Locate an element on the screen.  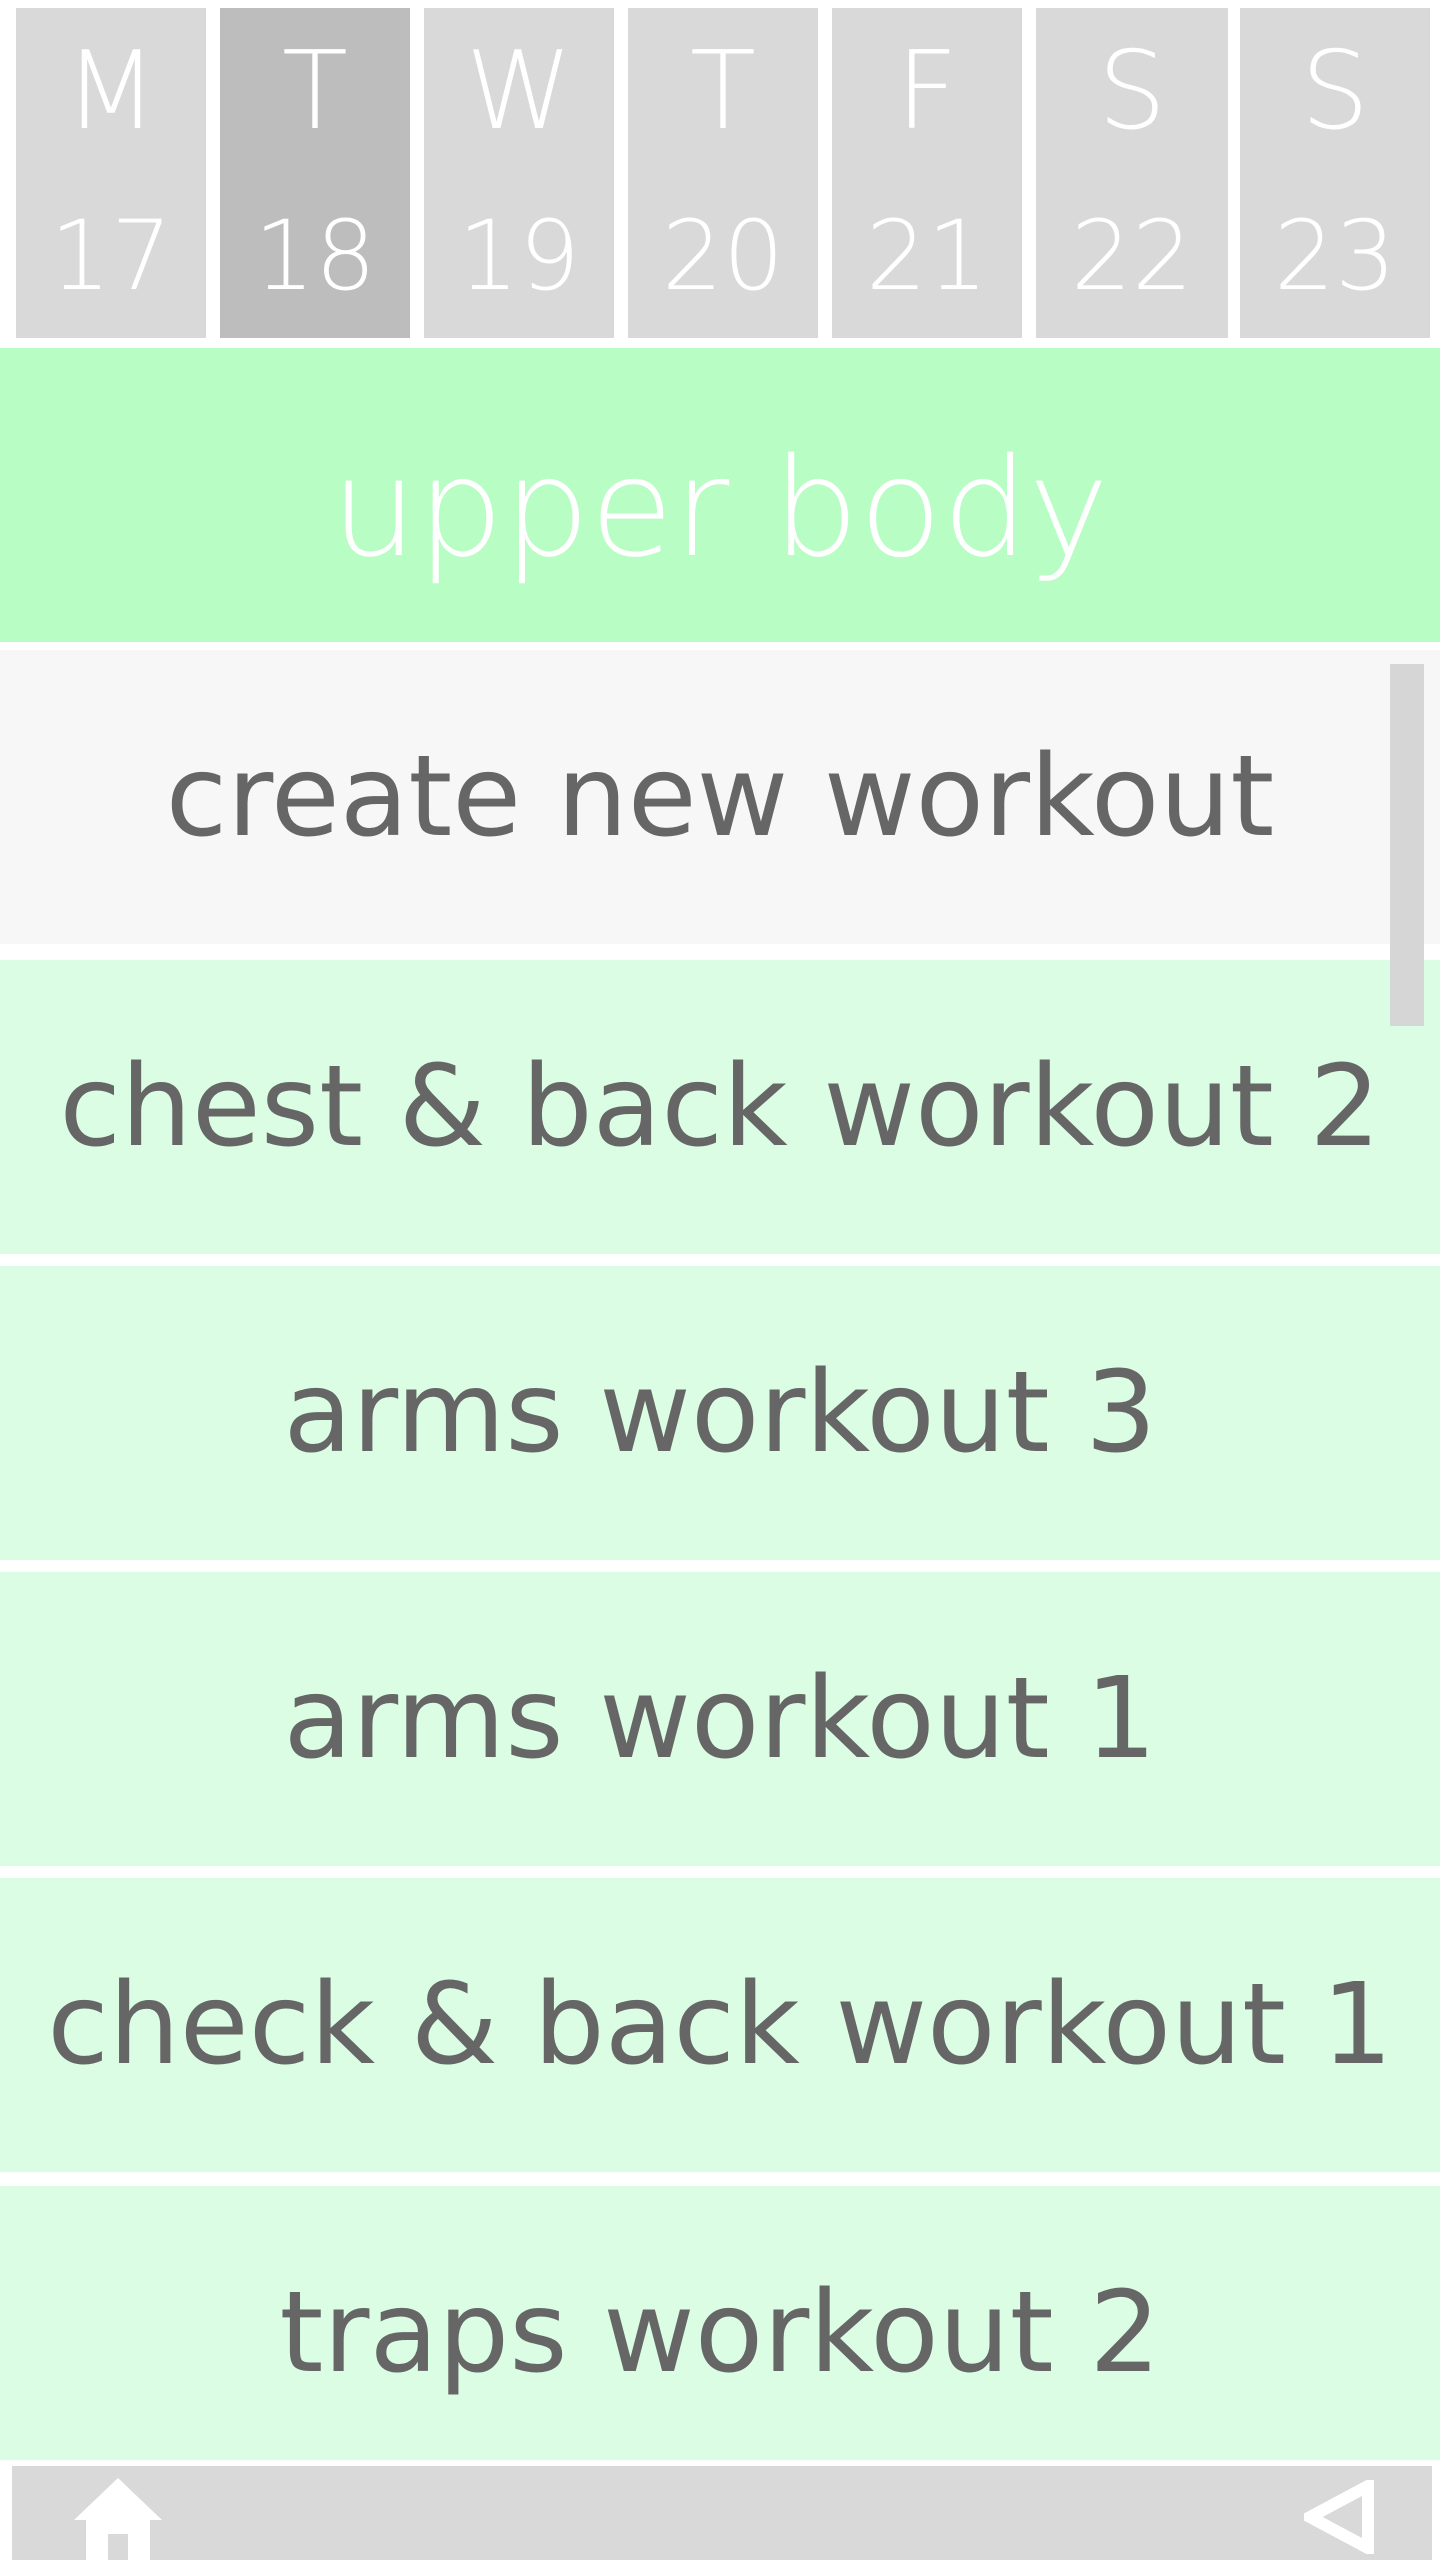
bottom-bar is located at coordinates (722, 2513).